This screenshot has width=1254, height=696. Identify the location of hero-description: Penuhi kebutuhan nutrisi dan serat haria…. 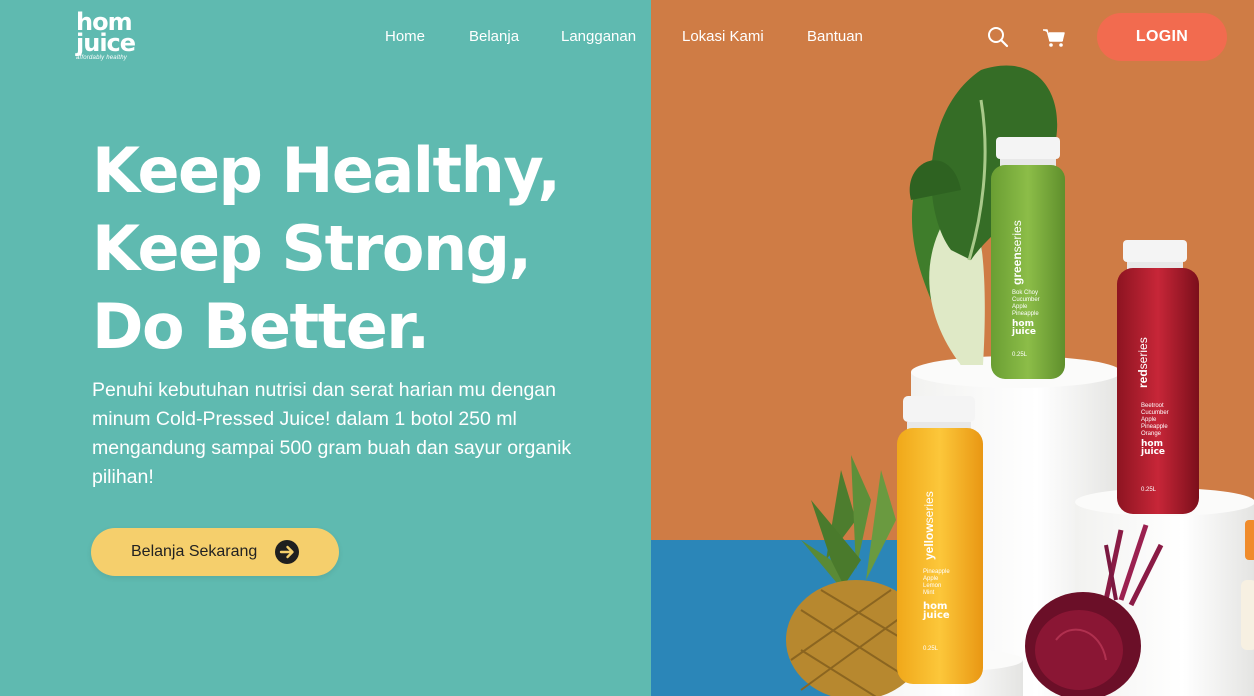
(332, 433).